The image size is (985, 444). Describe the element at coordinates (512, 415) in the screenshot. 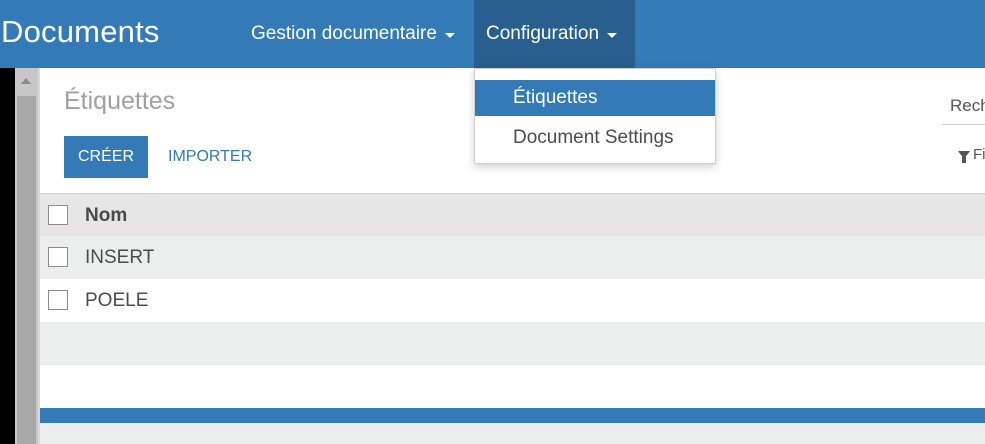

I see `table-footer-bar` at that location.